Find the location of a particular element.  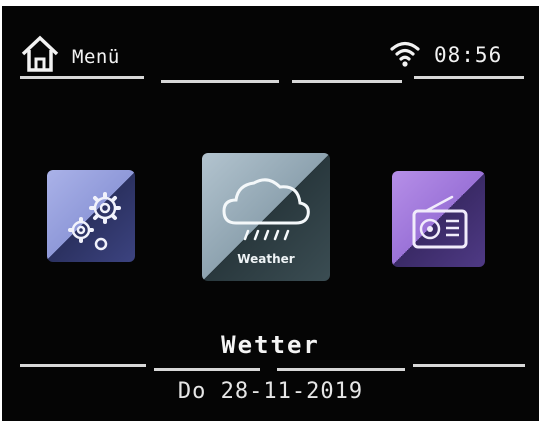

weather-tile-caption: Weather is located at coordinates (266, 259).